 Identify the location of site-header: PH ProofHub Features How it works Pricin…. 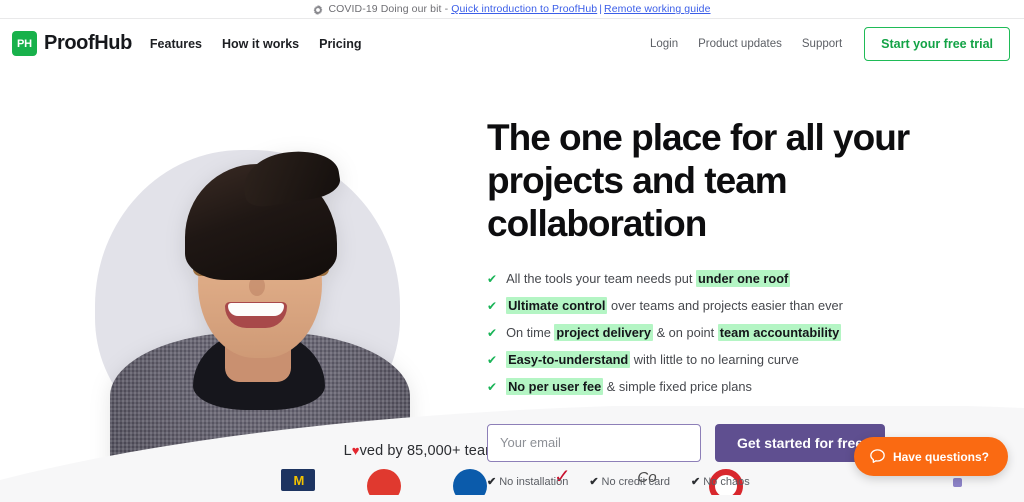
(512, 43).